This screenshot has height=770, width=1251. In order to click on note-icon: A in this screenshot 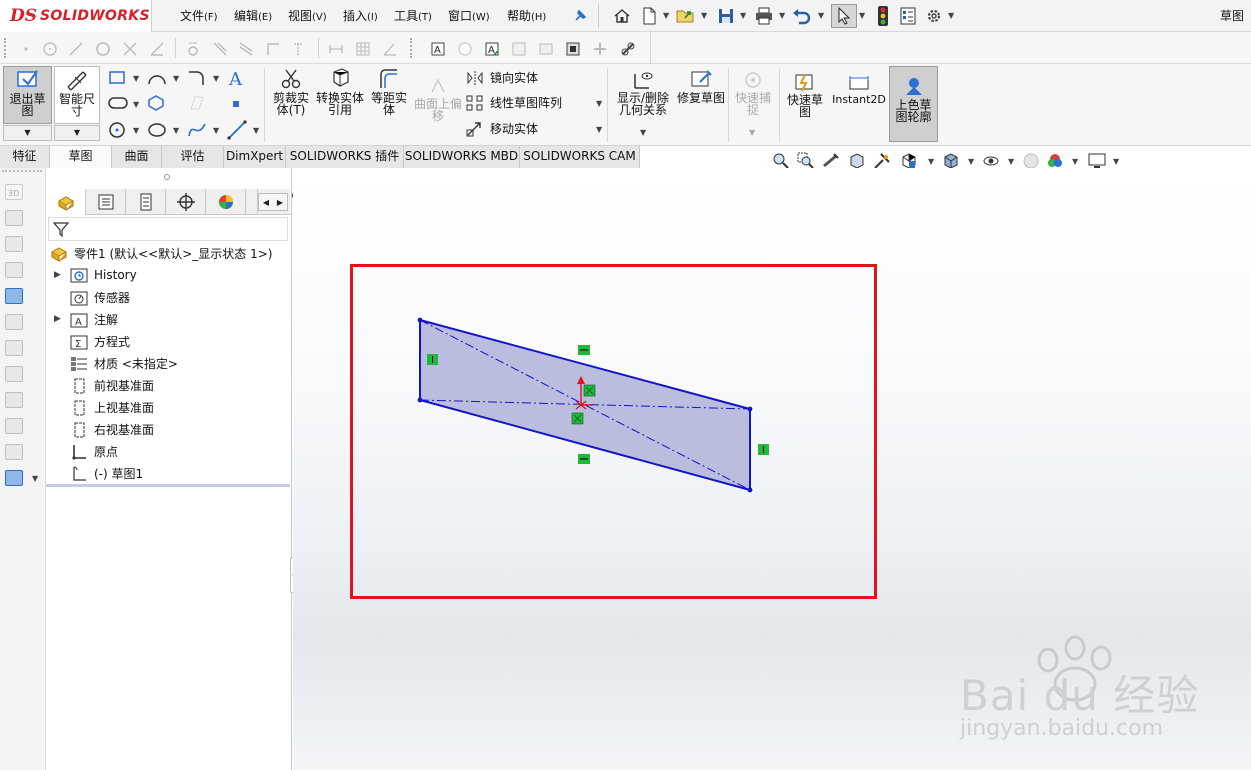, I will do `click(438, 49)`.